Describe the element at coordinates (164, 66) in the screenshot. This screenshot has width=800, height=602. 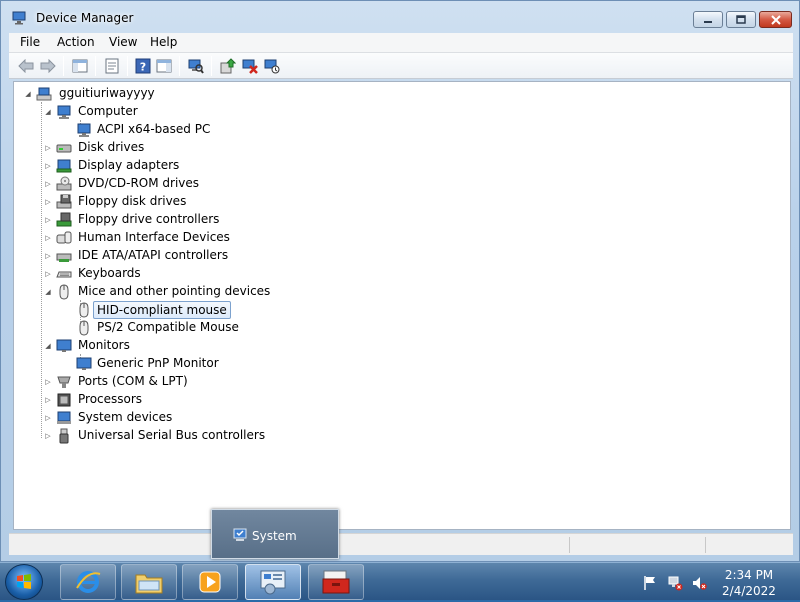
I see `action-pane-button` at that location.